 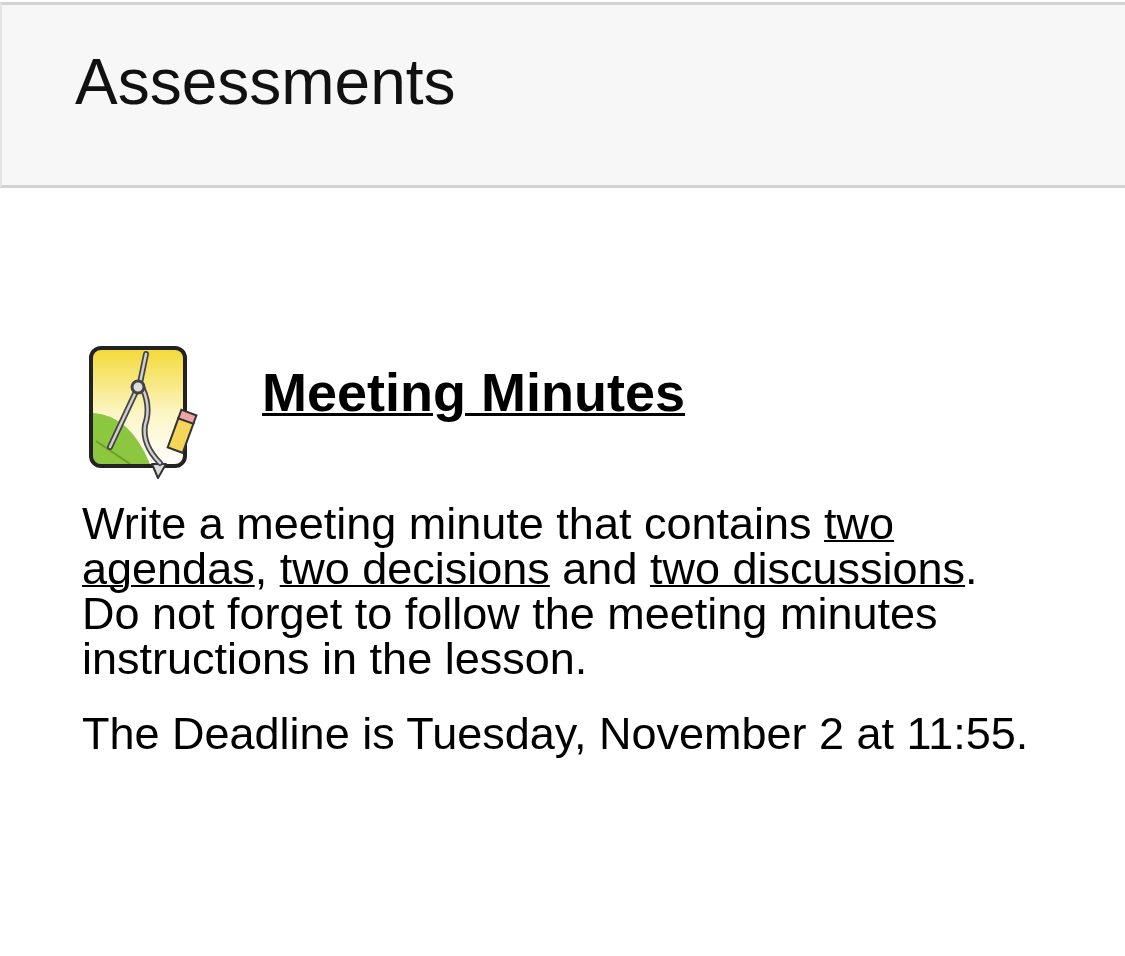 What do you see at coordinates (556, 733) in the screenshot?
I see `deadline-text: The Deadline is Tuesday, November 2 at 11:55.` at bounding box center [556, 733].